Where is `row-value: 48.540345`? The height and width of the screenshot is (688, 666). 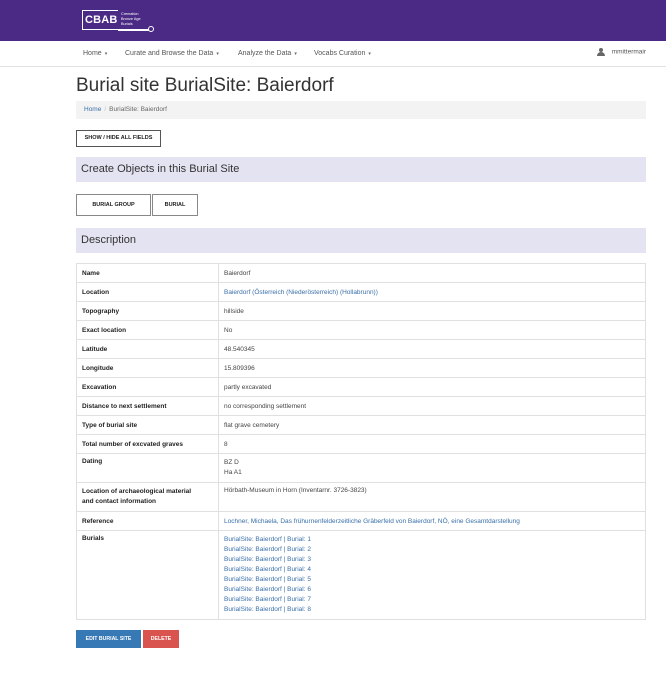
row-value: 48.540345 is located at coordinates (432, 349).